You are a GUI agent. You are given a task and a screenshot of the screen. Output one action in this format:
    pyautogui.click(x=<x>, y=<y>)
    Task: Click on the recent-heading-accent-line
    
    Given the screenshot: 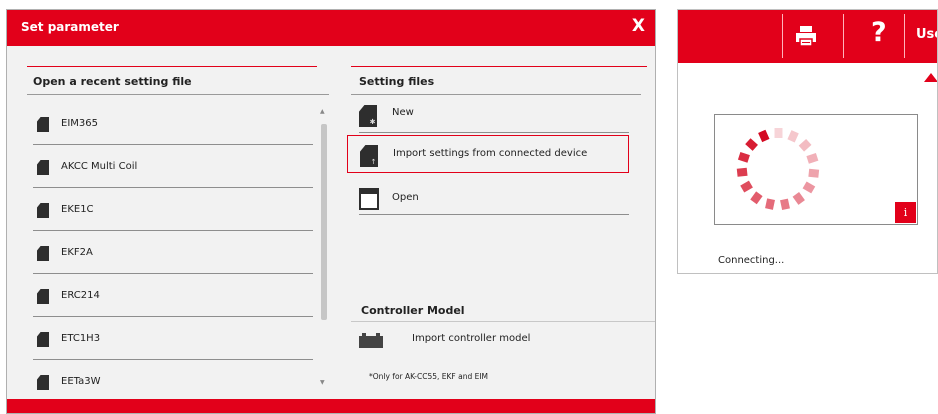 What is the action you would take?
    pyautogui.click(x=172, y=66)
    